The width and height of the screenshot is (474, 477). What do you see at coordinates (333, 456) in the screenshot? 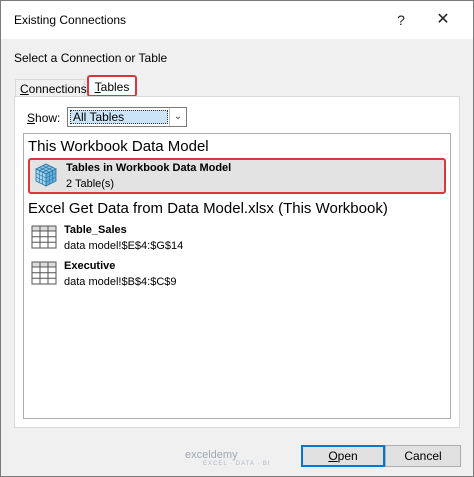
I see `open-button-accesskey: O` at bounding box center [333, 456].